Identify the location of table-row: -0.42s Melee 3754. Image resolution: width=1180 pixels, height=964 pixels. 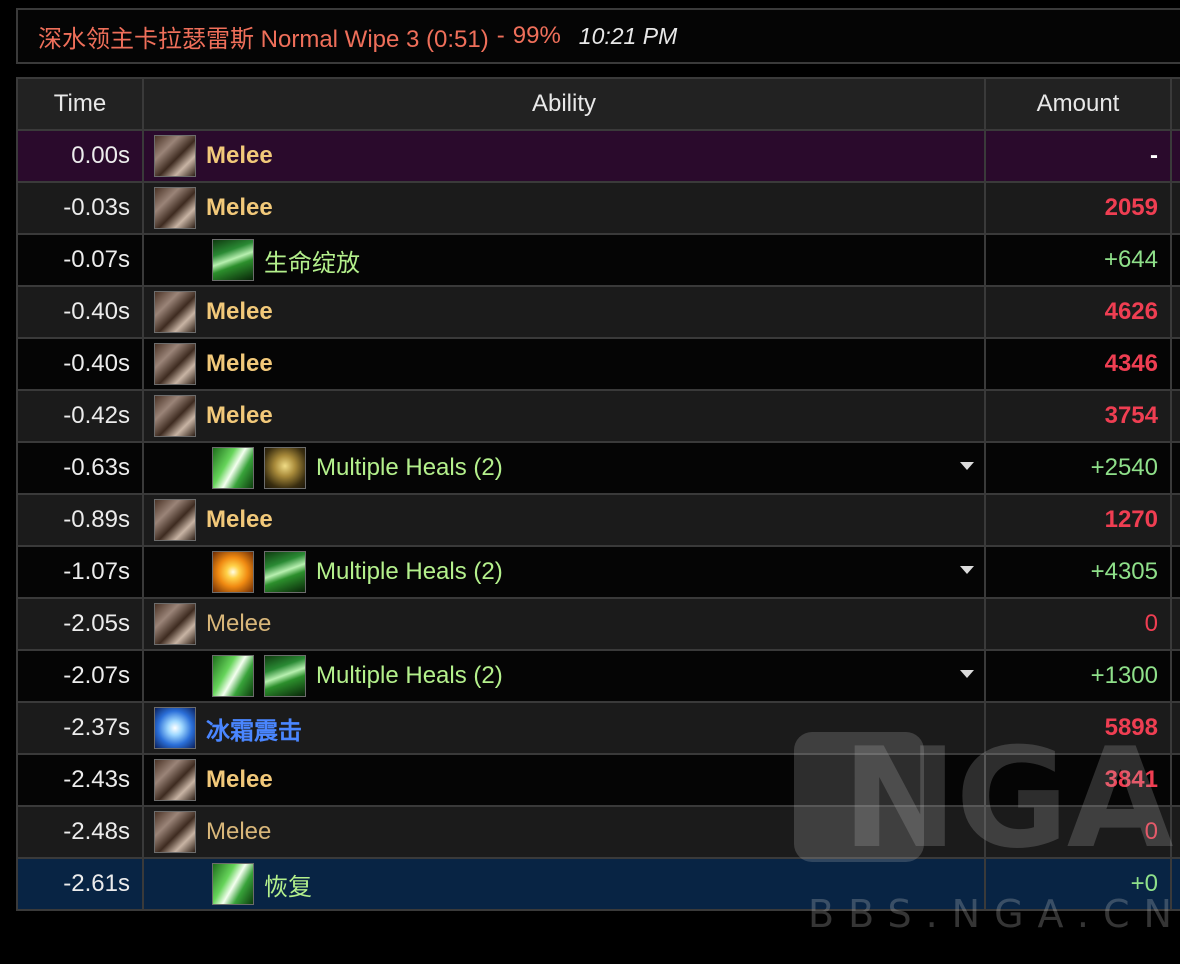
(598, 416).